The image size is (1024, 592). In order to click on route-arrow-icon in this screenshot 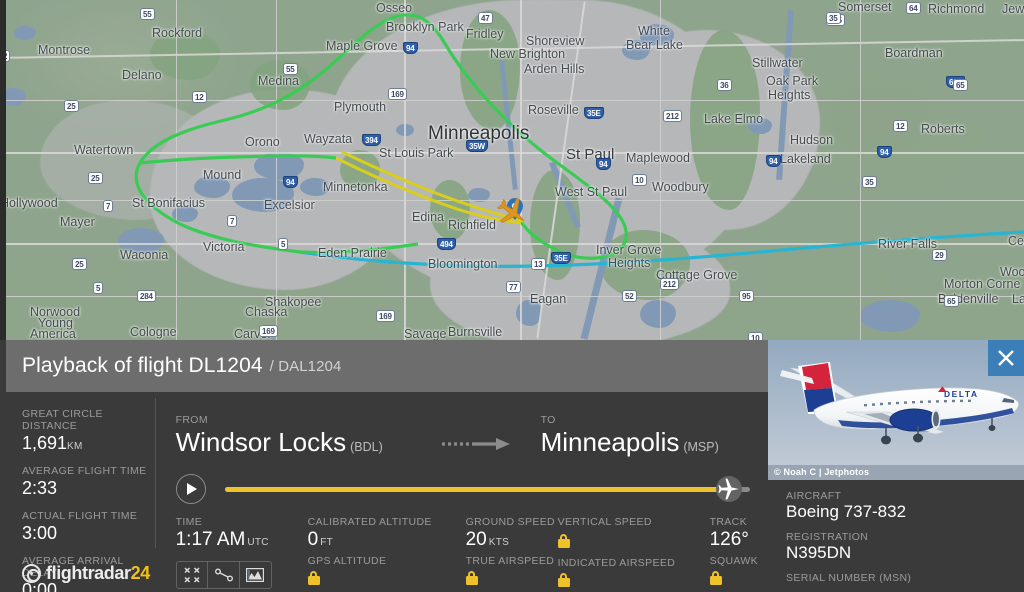, I will do `click(476, 447)`.